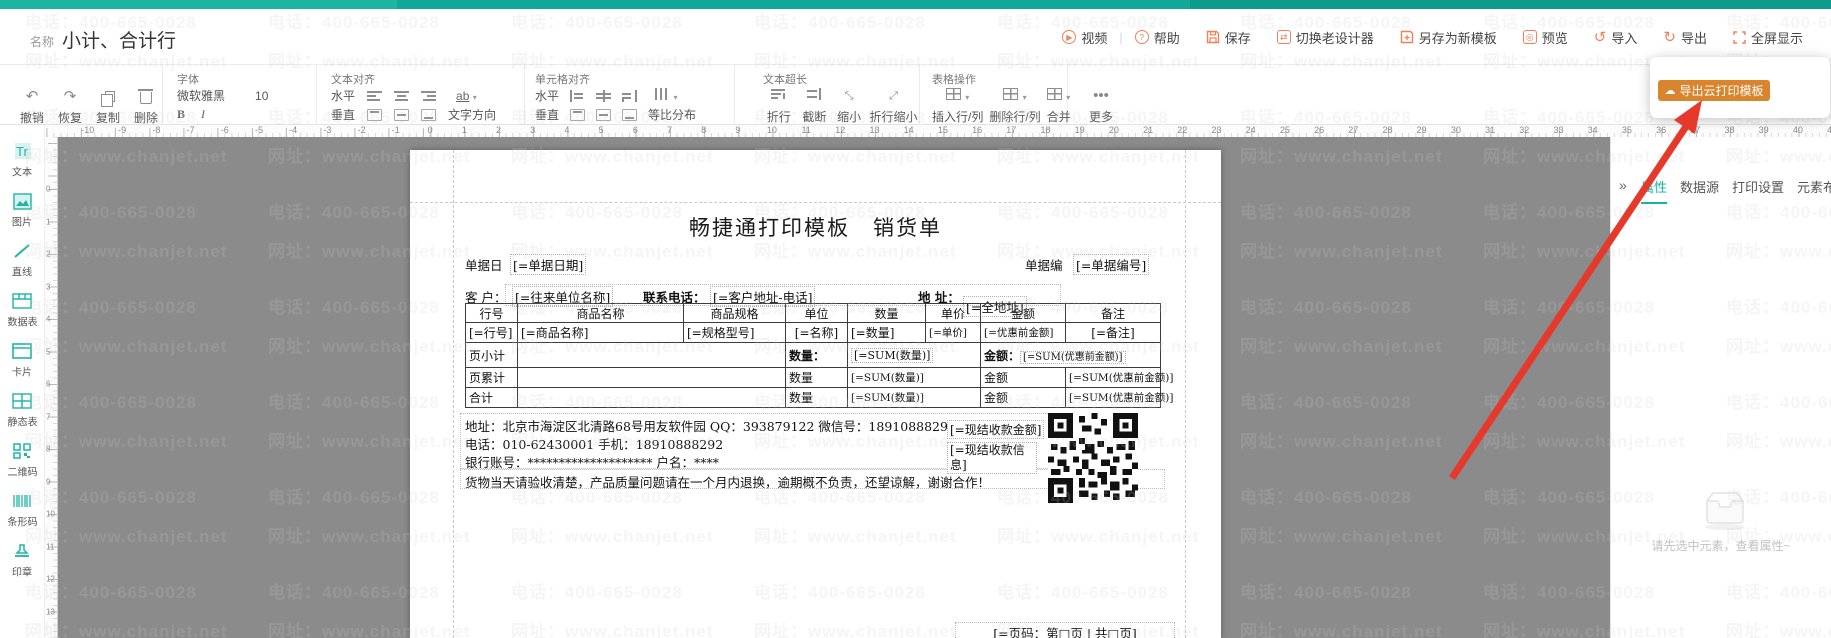 The image size is (1831, 638). What do you see at coordinates (1623, 185) in the screenshot?
I see `collapse-panel-icon: »` at bounding box center [1623, 185].